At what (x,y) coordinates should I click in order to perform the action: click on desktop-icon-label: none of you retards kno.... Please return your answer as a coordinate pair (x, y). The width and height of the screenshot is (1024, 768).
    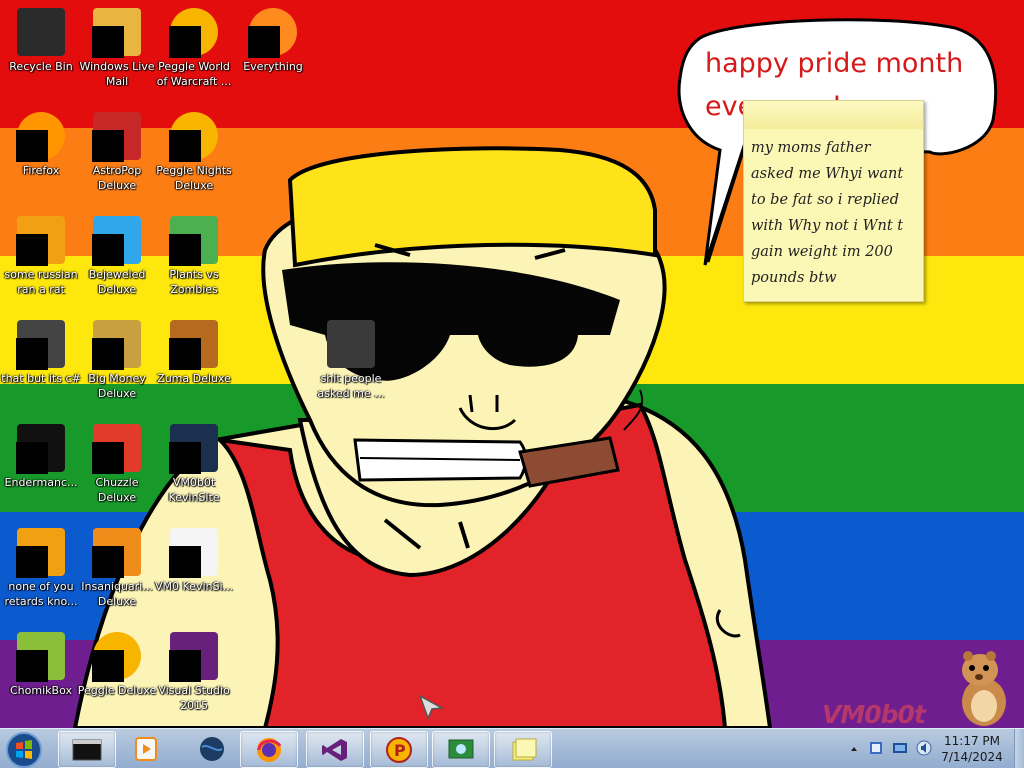
    Looking at the image, I should click on (41, 594).